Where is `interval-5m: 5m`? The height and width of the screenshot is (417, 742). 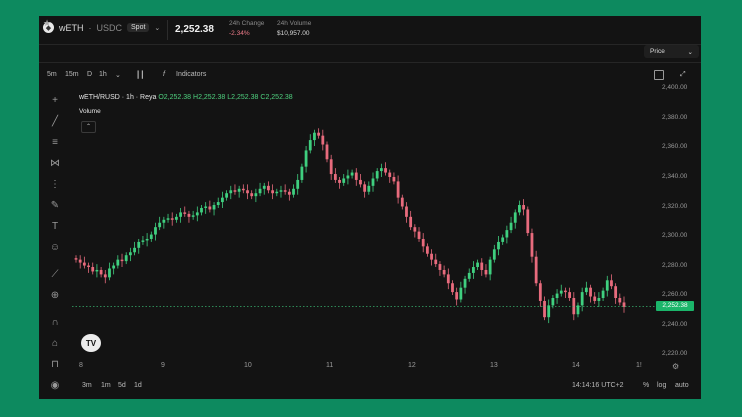 interval-5m: 5m is located at coordinates (52, 74).